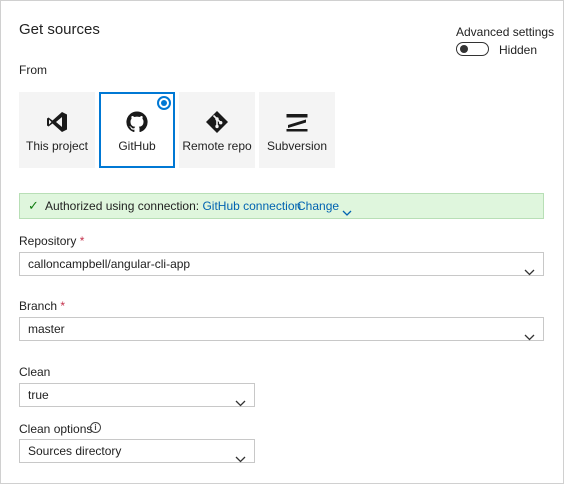 The image size is (564, 484). Describe the element at coordinates (464, 49) in the screenshot. I see `toggle-knob` at that location.